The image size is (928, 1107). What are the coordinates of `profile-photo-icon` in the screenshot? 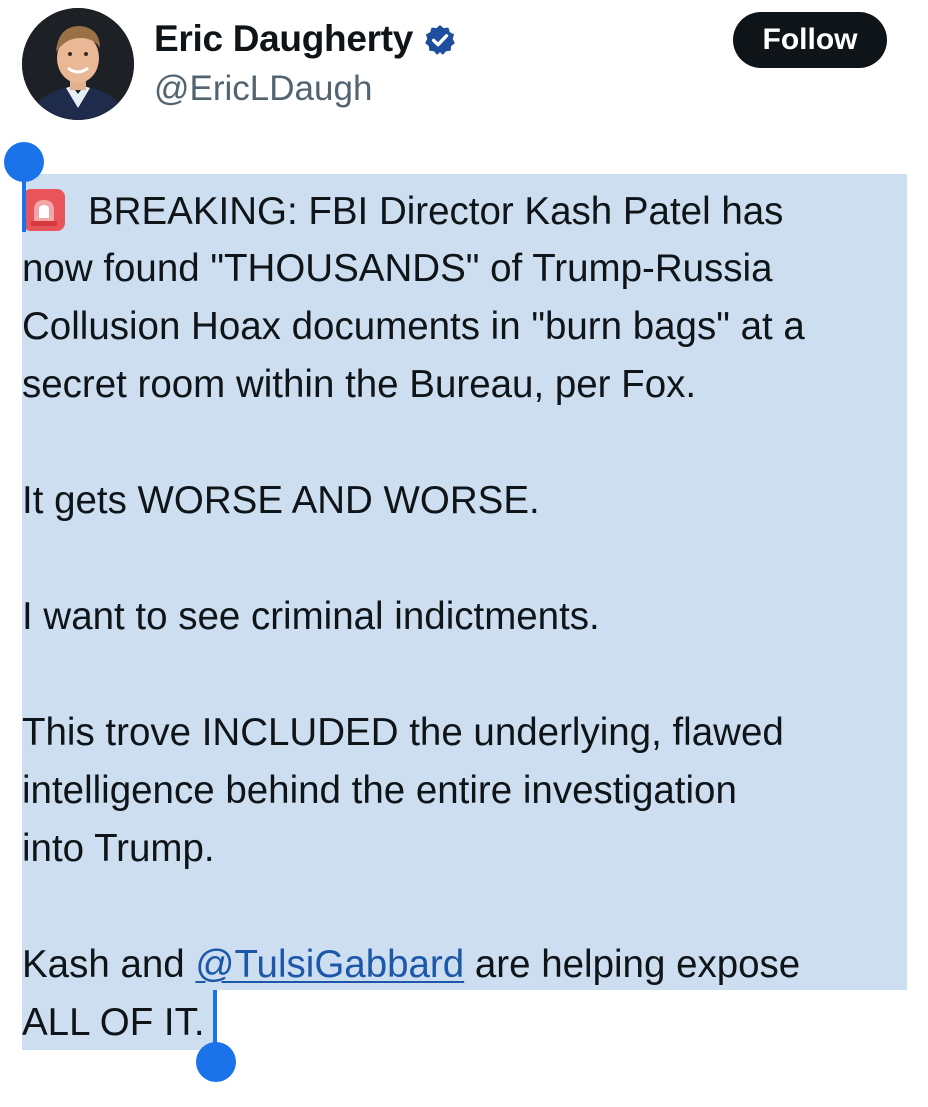 It's located at (78, 64).